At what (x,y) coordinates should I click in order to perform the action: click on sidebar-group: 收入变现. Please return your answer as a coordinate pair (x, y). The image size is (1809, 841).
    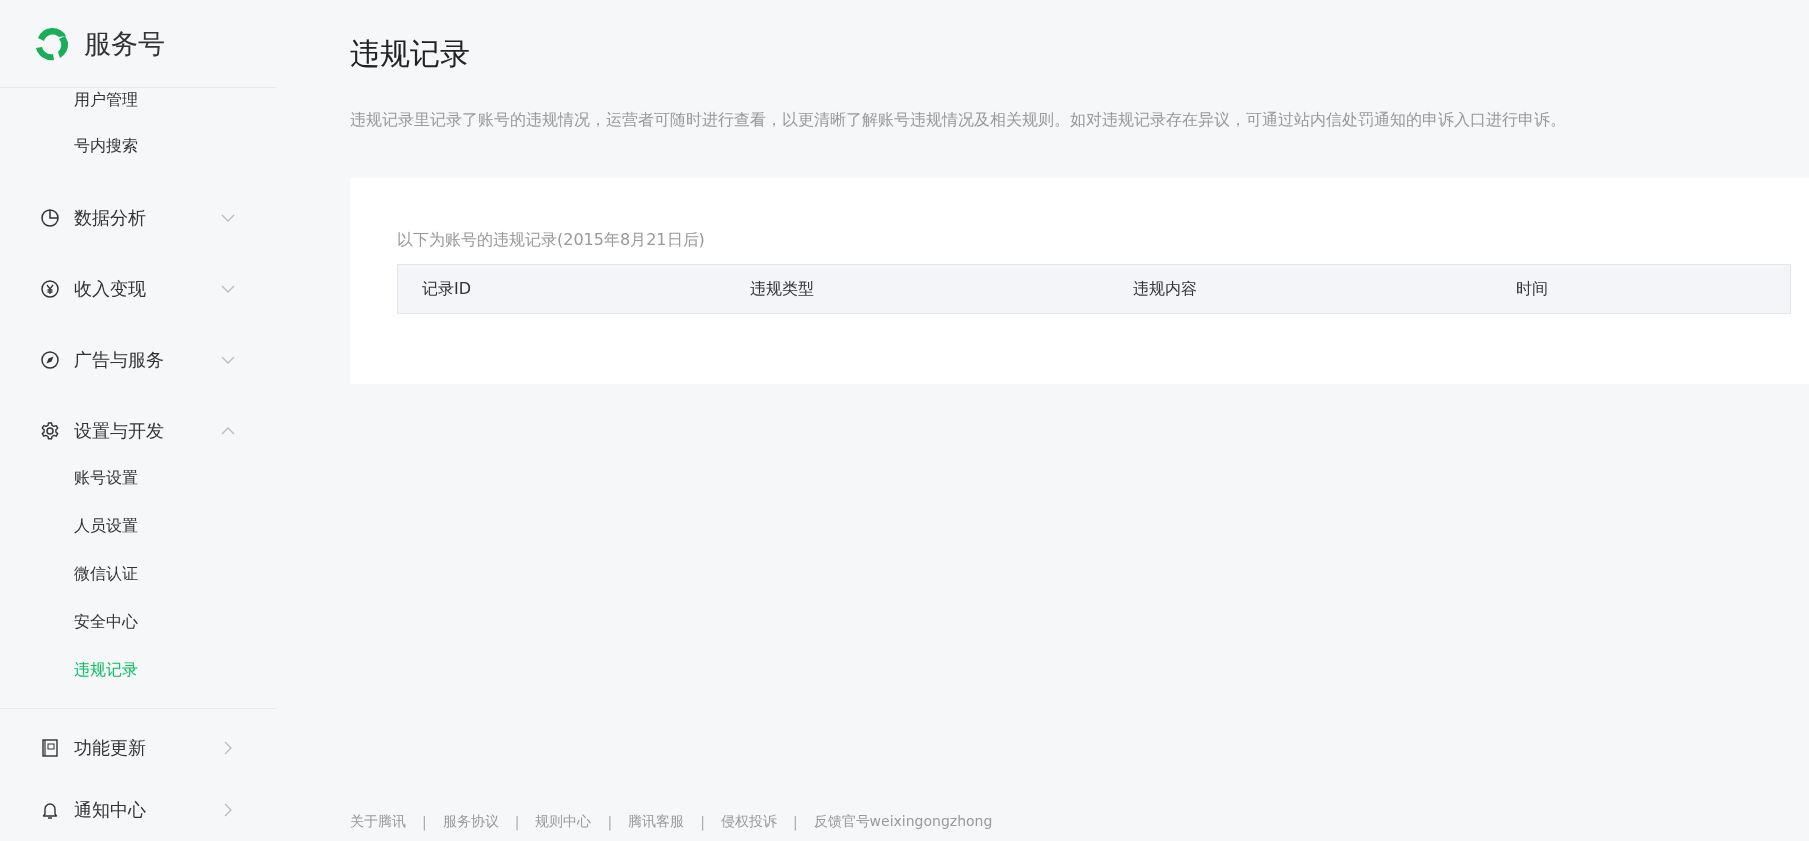
    Looking at the image, I should click on (147, 288).